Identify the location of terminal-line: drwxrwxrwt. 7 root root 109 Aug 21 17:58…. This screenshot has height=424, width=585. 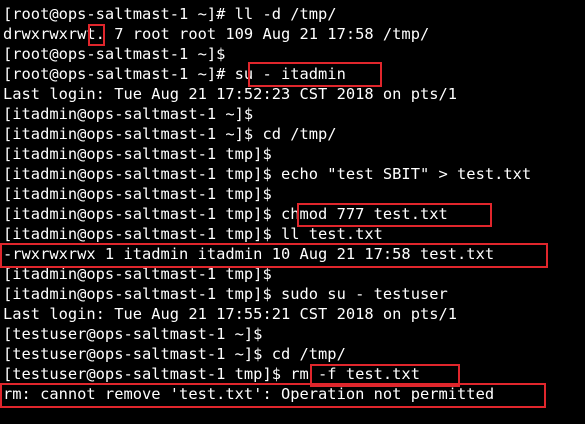
(216, 34).